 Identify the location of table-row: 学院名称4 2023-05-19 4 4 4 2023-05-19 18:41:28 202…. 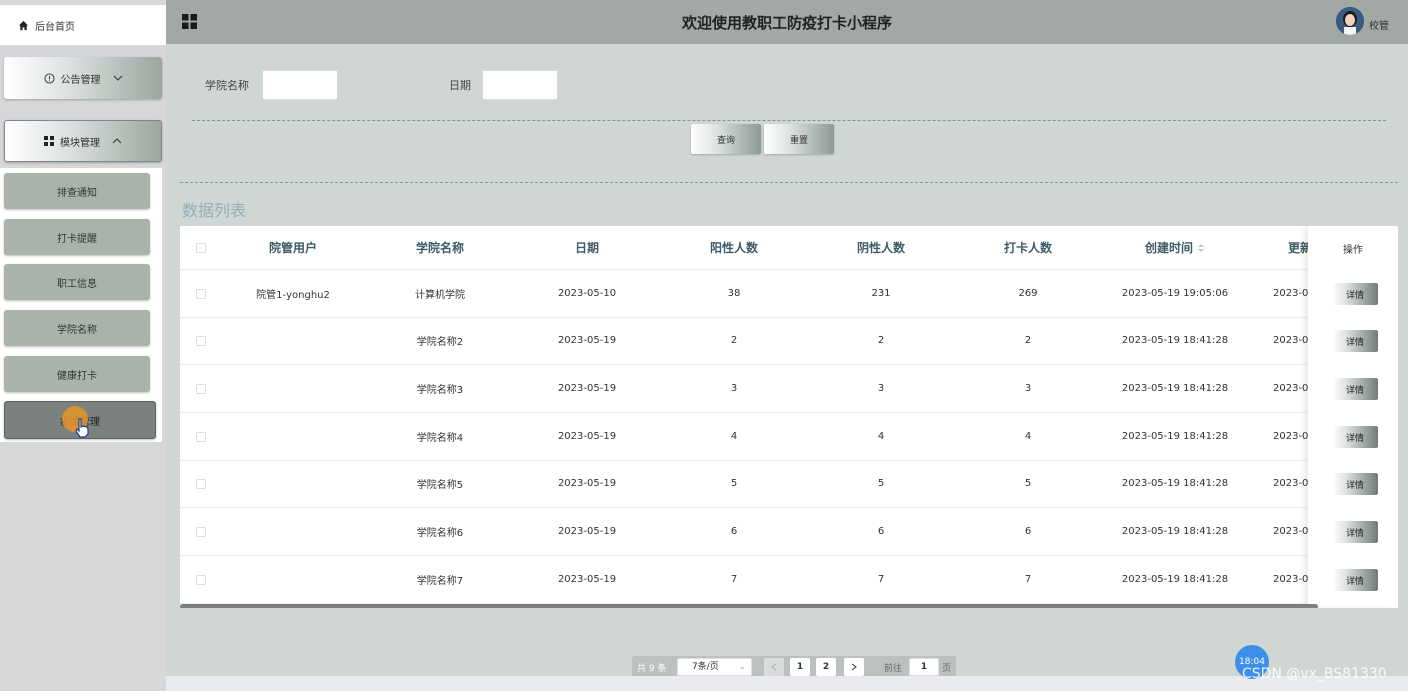
(789, 437).